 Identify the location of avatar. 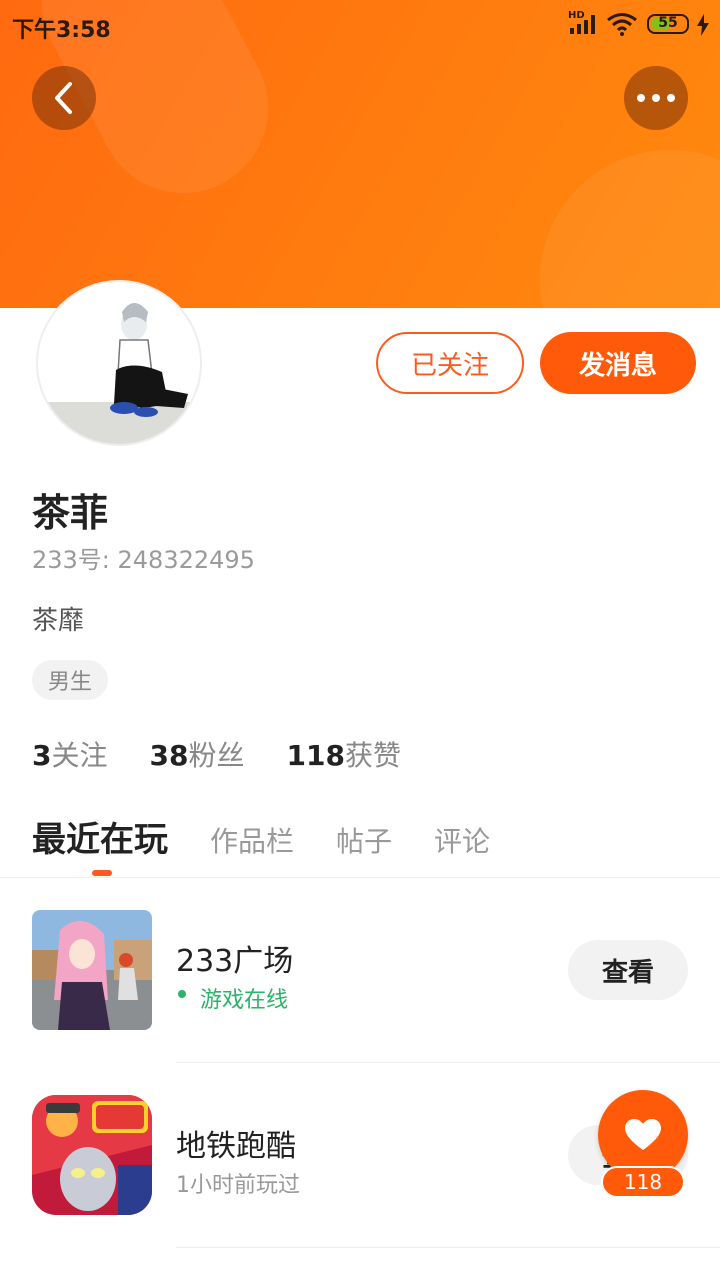
(119, 363).